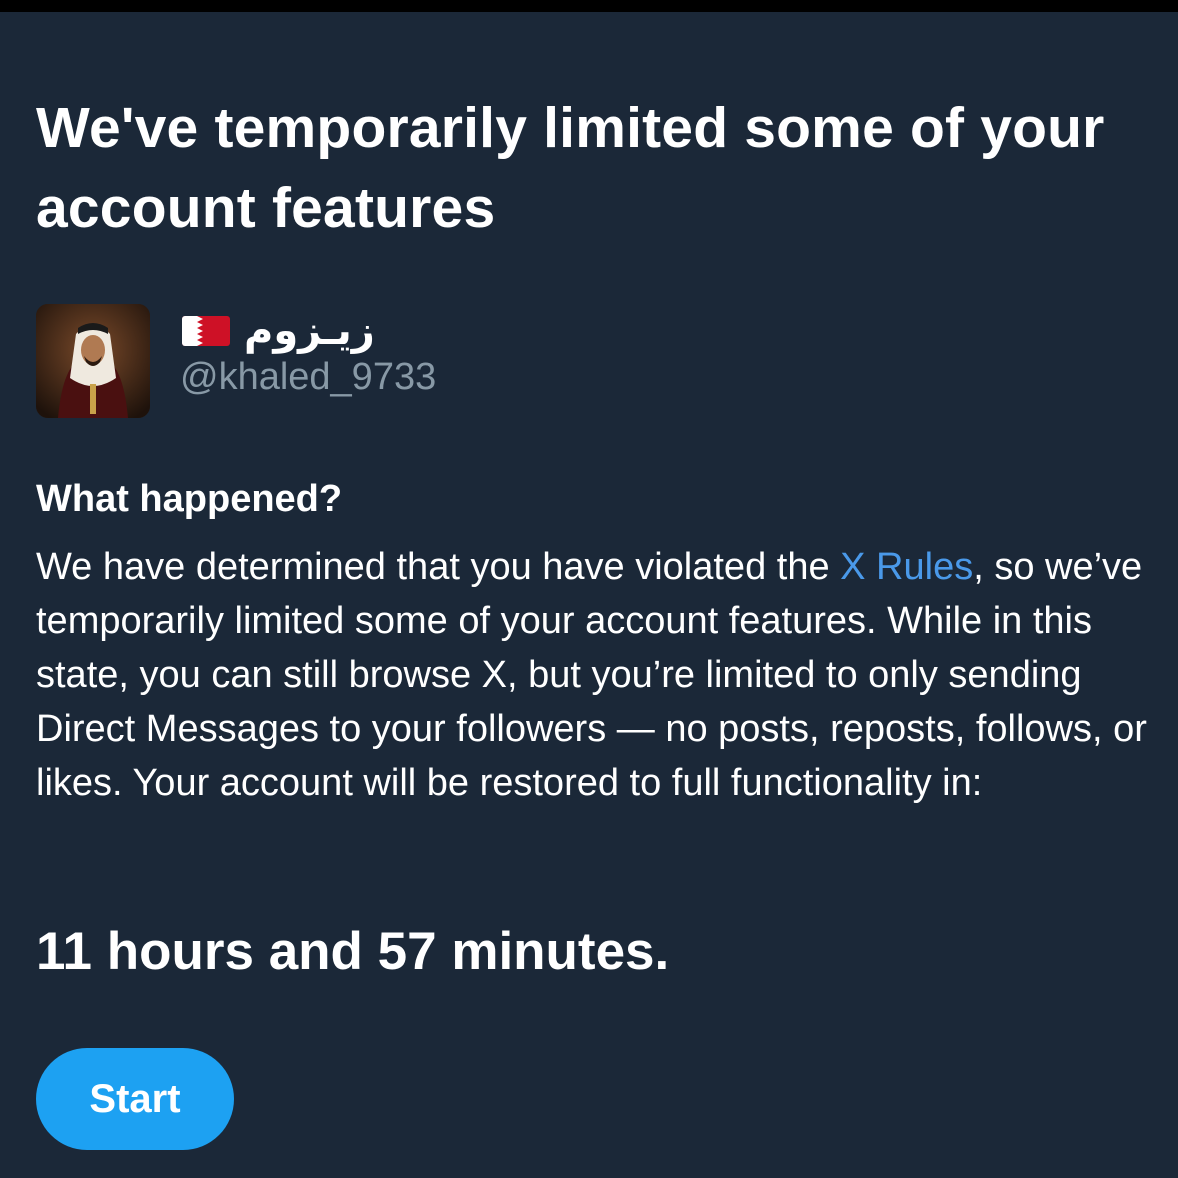 This screenshot has width=1178, height=1178. Describe the element at coordinates (353, 951) in the screenshot. I see `restriction-countdown: 11 hours and 57 minutes.` at that location.